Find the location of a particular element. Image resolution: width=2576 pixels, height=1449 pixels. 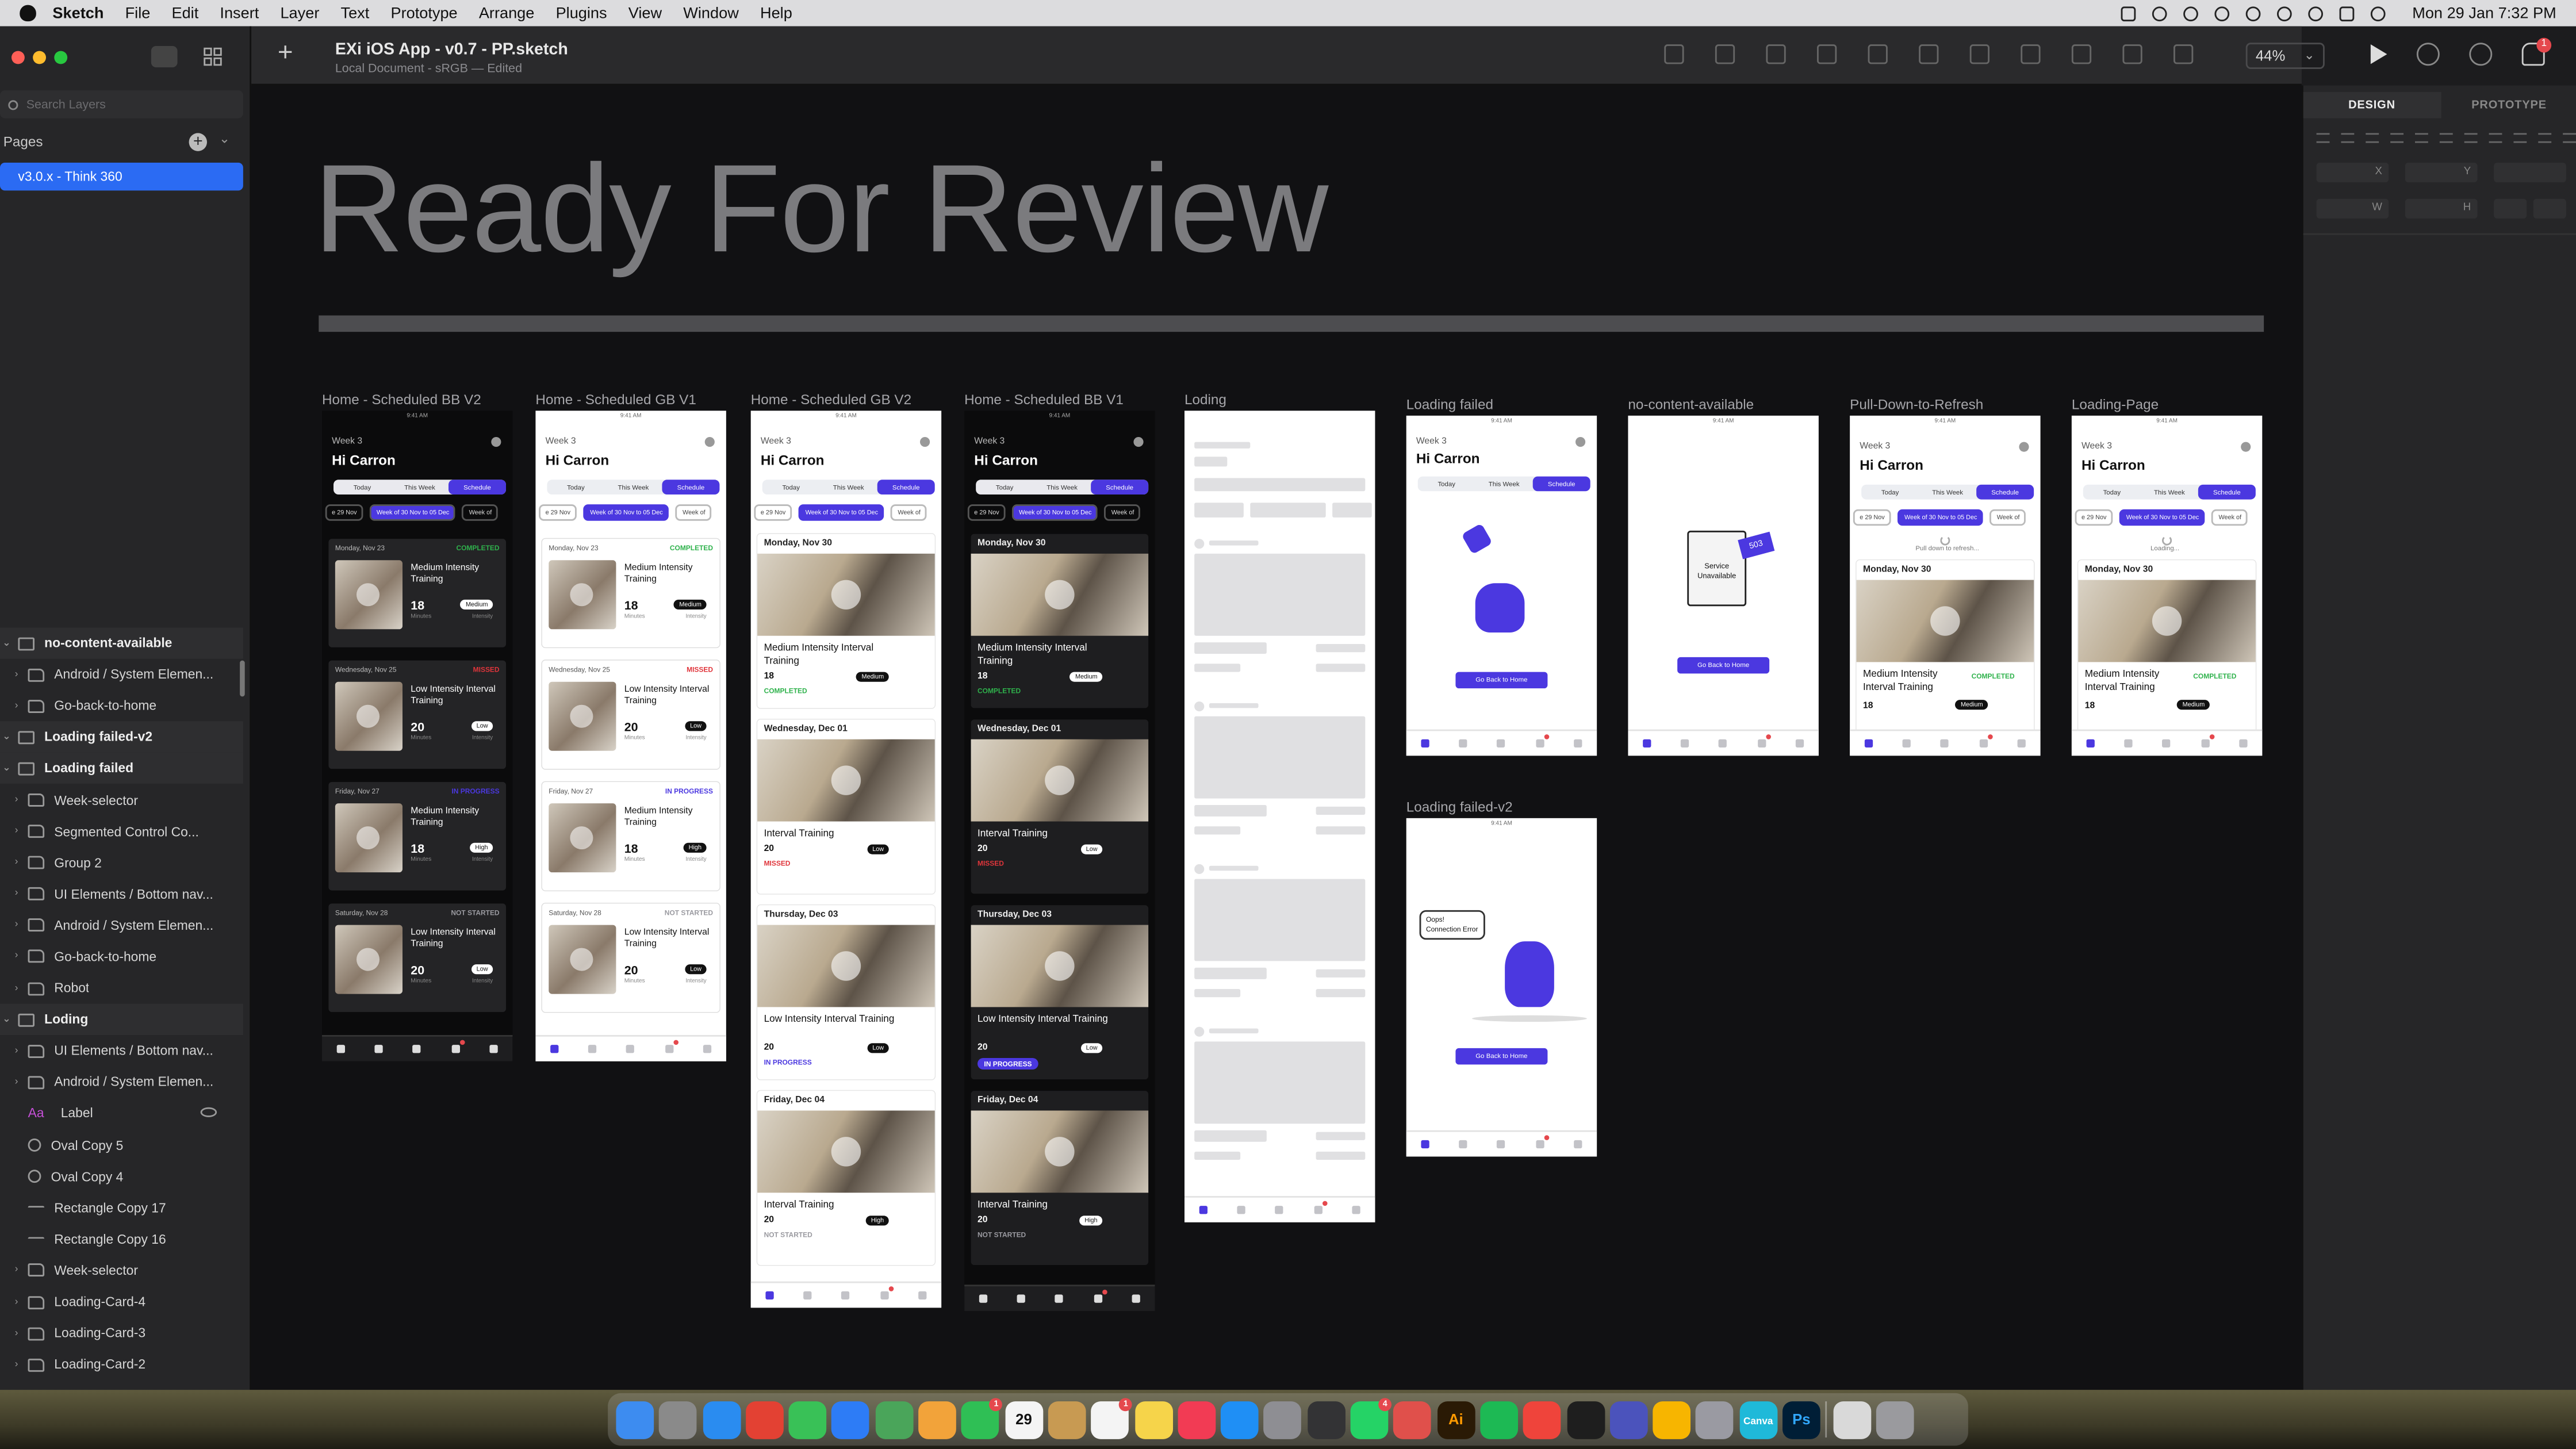

menu-arrange: Arrange is located at coordinates (507, 13).